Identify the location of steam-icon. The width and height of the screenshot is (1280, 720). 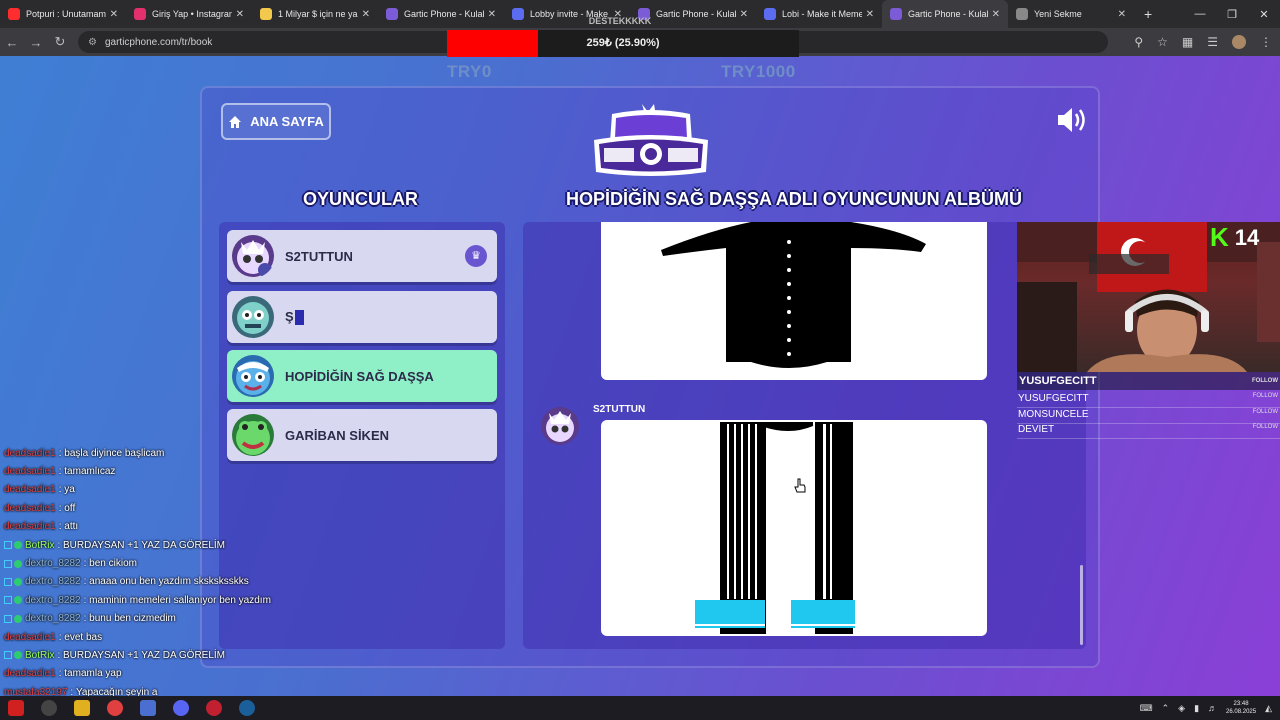
(247, 708).